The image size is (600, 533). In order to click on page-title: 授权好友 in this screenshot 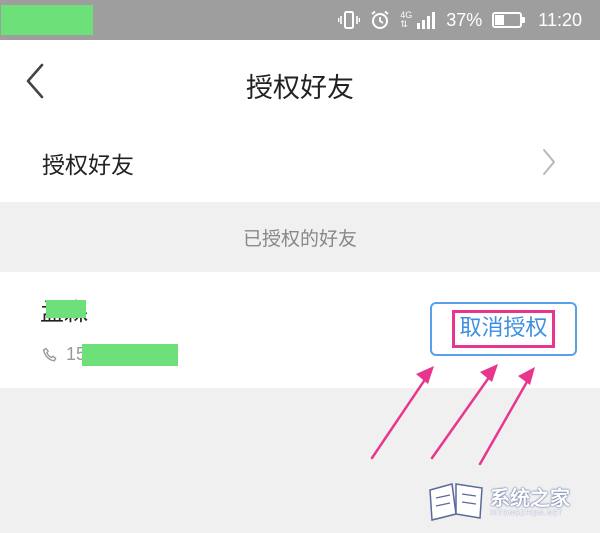, I will do `click(300, 88)`.